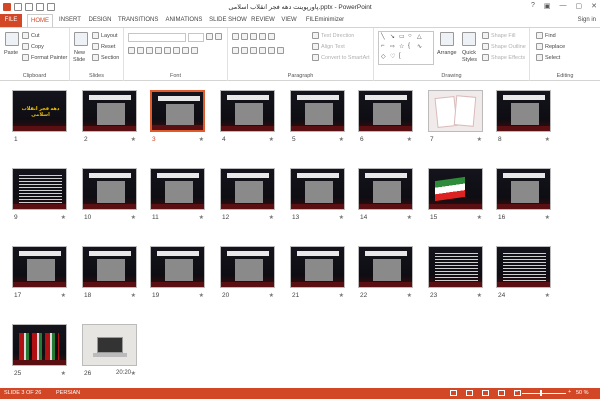  Describe the element at coordinates (105, 35) in the screenshot. I see `layout-button: Layout` at that location.